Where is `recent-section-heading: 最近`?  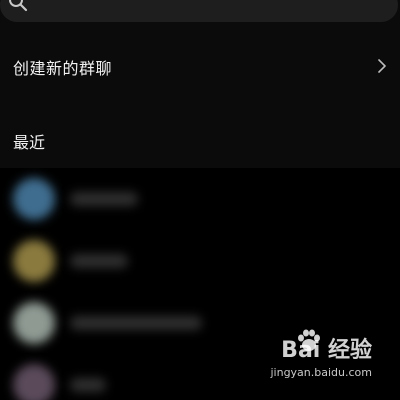 recent-section-heading: 最近 is located at coordinates (29, 142).